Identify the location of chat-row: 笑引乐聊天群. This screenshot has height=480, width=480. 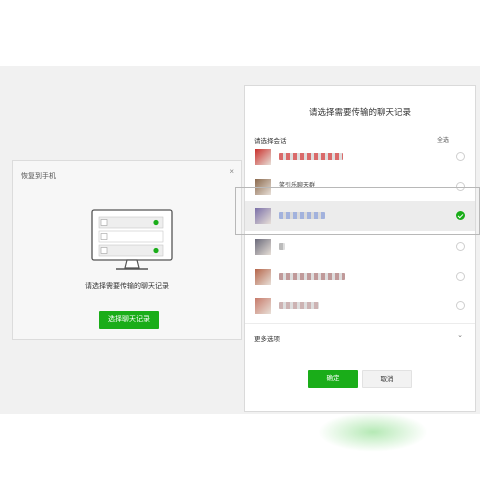
(360, 187).